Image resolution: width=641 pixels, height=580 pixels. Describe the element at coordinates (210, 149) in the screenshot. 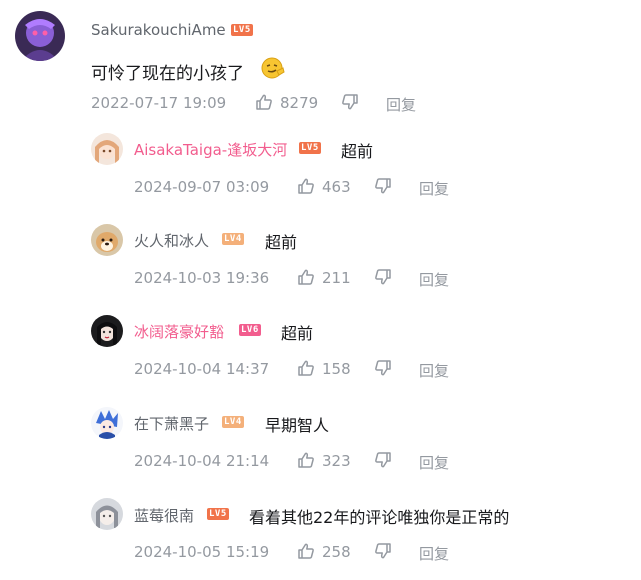

I see `username: AisakaTaiga-逢坂大河` at that location.